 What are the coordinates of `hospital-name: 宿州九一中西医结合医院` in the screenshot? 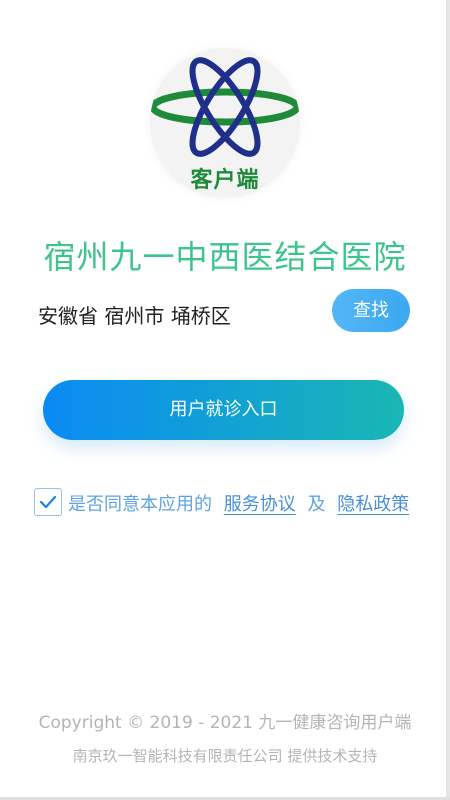 It's located at (225, 257).